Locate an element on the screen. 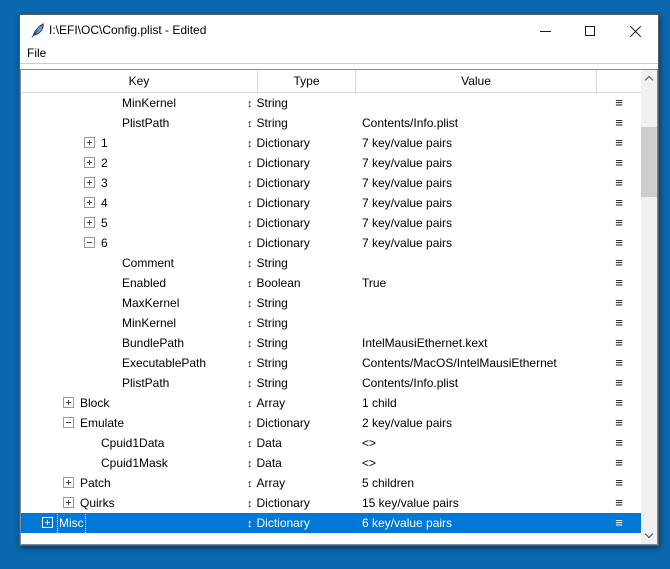 This screenshot has width=670, height=569. value-cell: 5 children is located at coordinates (388, 483).